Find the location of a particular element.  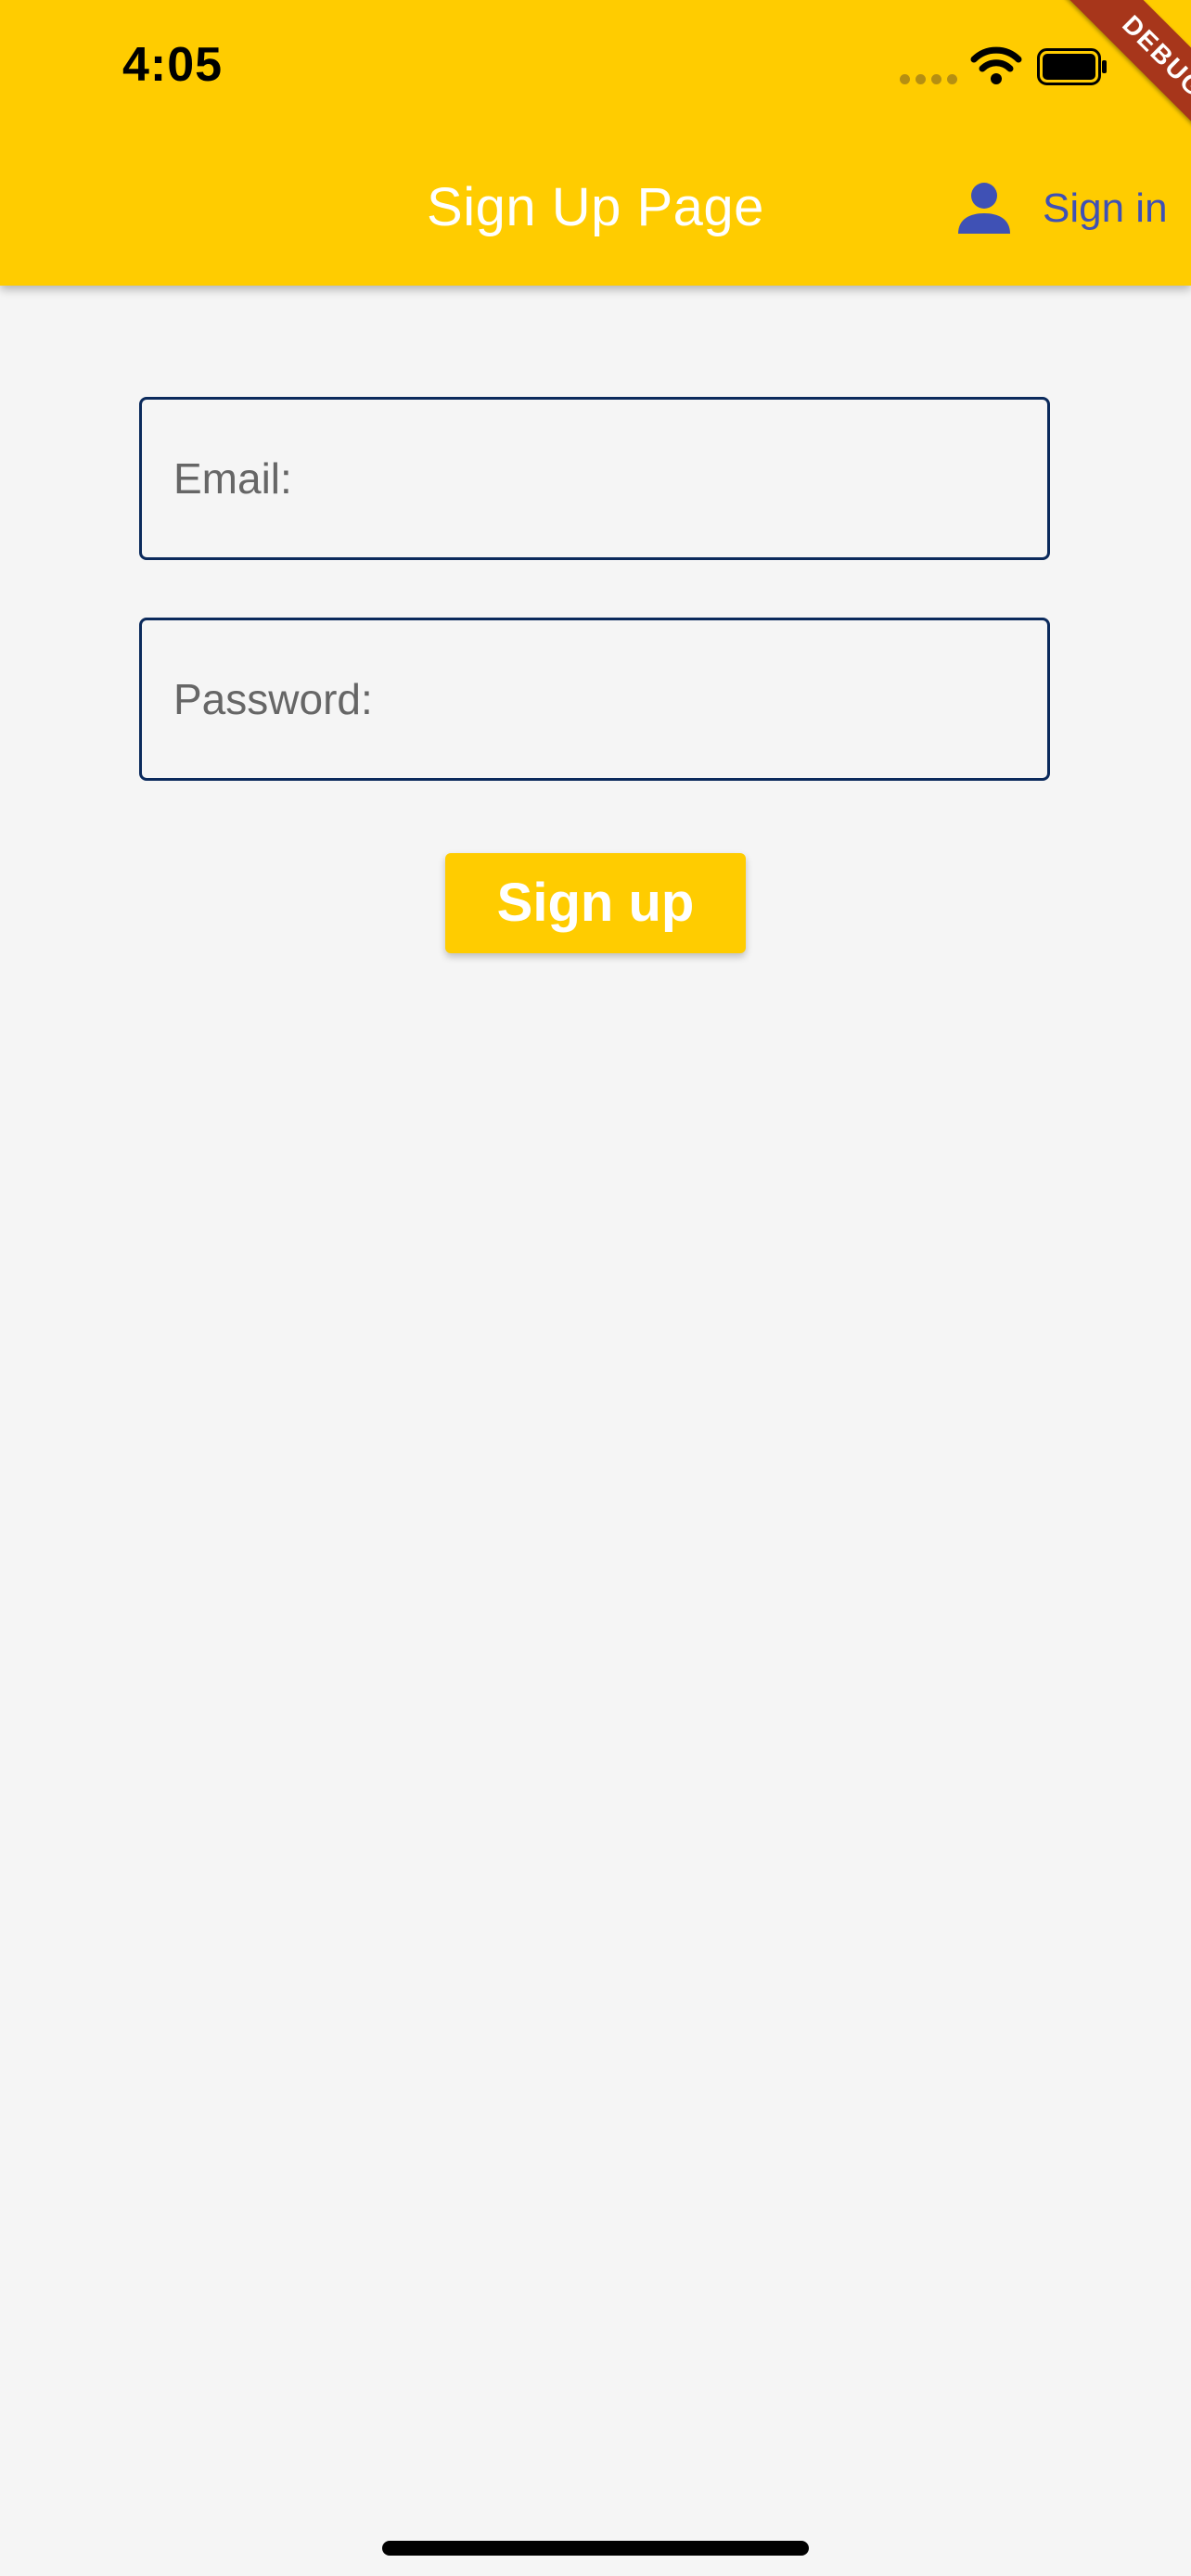

password-input is located at coordinates (594, 699).